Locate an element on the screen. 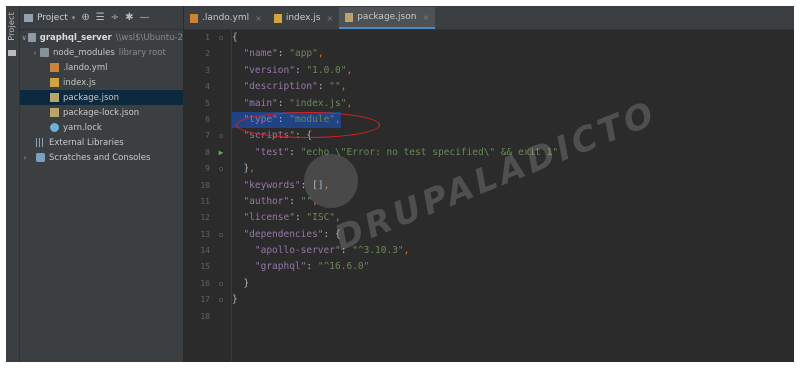  code-line: 4 "description": "", is located at coordinates (489, 87).